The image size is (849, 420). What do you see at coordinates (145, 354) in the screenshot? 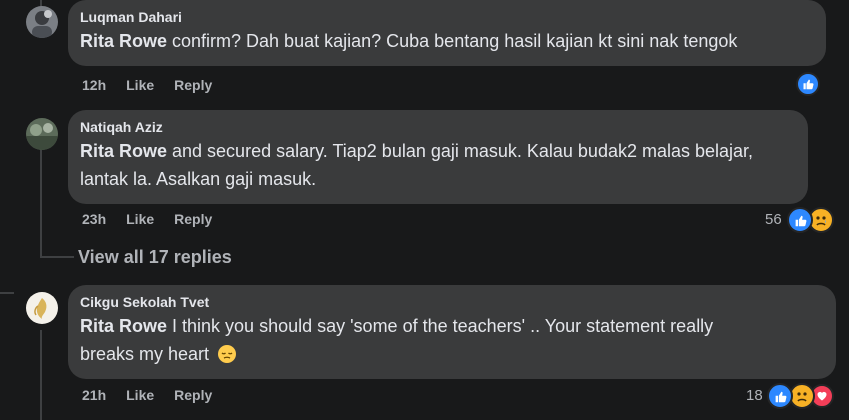
I see `comment-text-line-2: breaks my heart` at bounding box center [145, 354].